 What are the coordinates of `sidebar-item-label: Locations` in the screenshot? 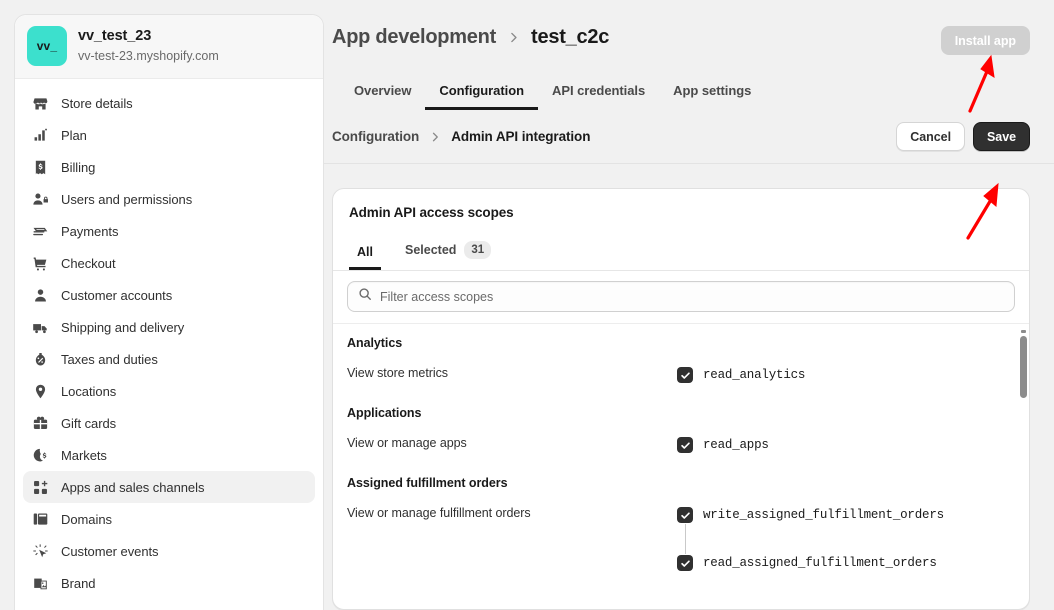 It's located at (89, 391).